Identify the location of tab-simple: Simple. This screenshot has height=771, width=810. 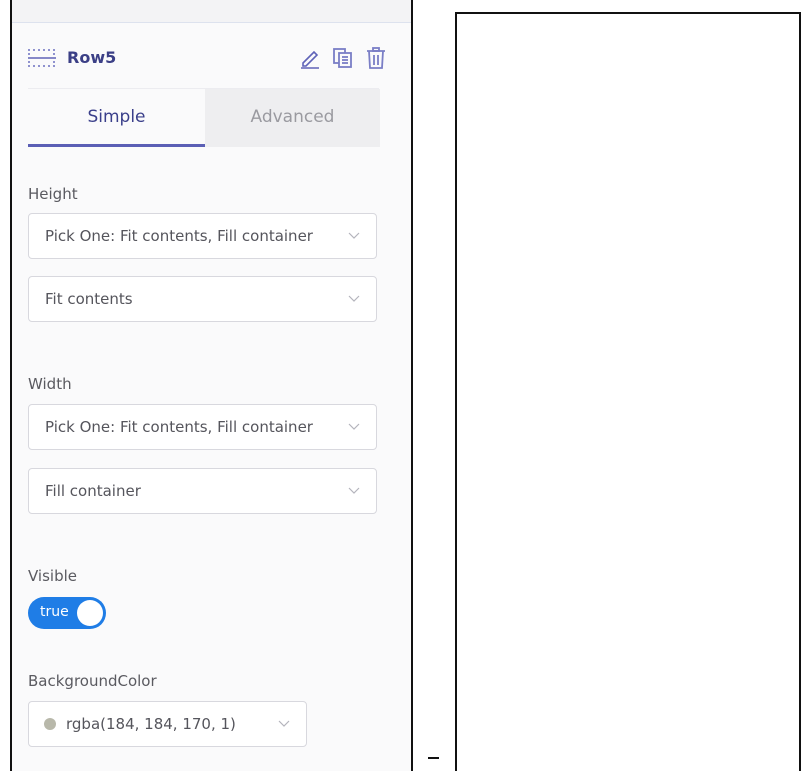
(116, 118).